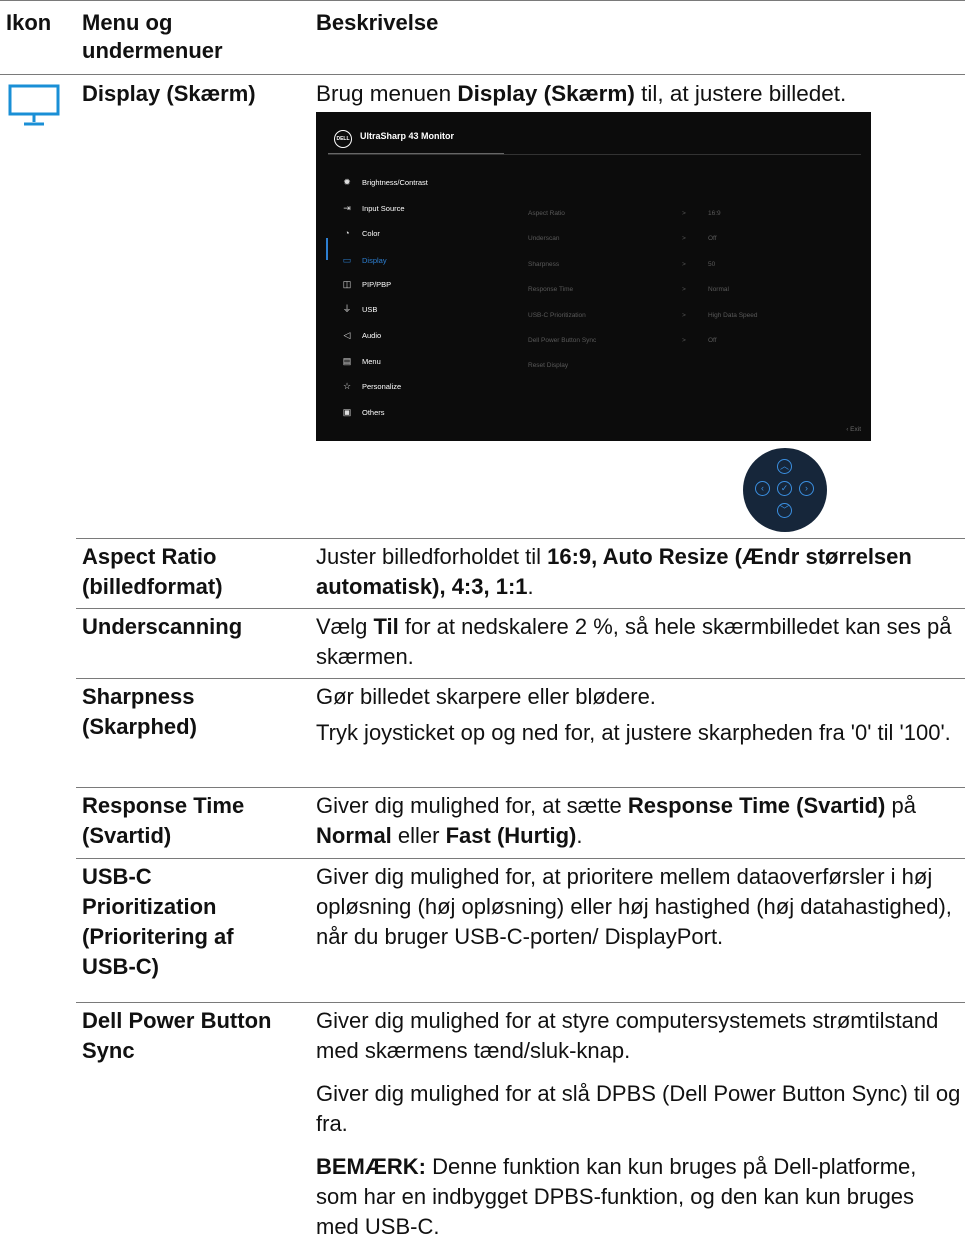  I want to click on personalize-icon: ☆, so click(347, 386).